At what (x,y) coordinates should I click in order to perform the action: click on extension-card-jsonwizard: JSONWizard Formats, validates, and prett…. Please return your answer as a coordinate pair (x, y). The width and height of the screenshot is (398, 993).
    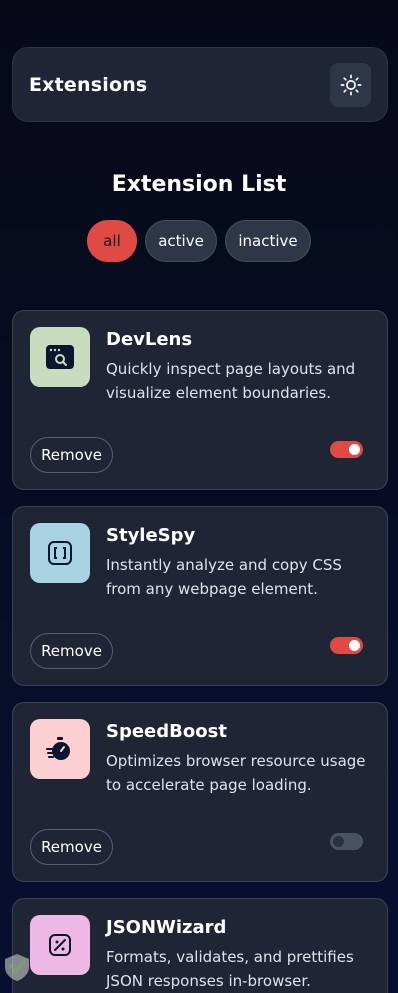
    Looking at the image, I should click on (200, 945).